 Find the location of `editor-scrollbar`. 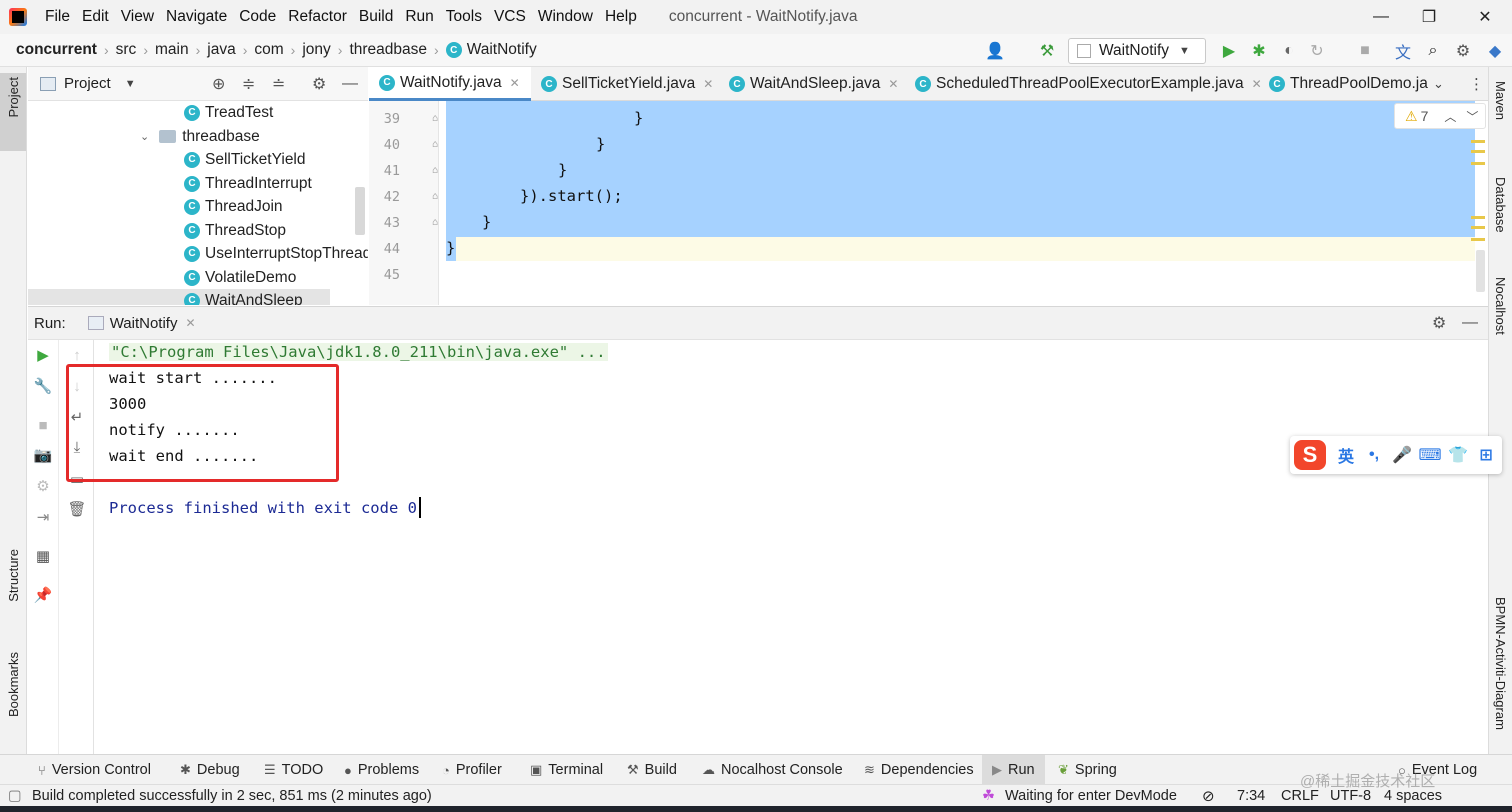

editor-scrollbar is located at coordinates (1480, 271).